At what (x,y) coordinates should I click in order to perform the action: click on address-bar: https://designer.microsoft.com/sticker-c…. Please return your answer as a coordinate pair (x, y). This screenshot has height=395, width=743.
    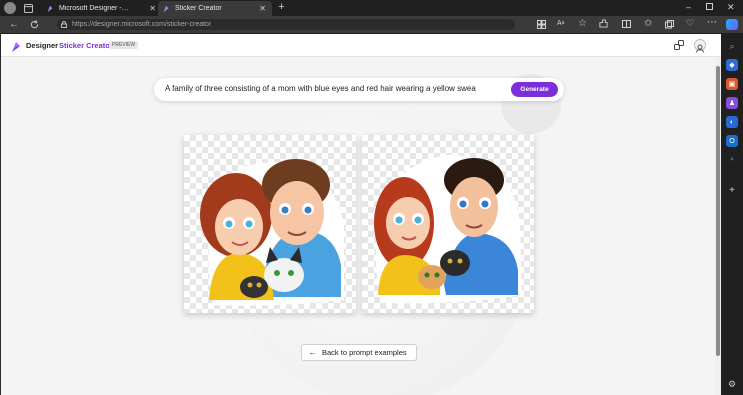
    Looking at the image, I should click on (286, 24).